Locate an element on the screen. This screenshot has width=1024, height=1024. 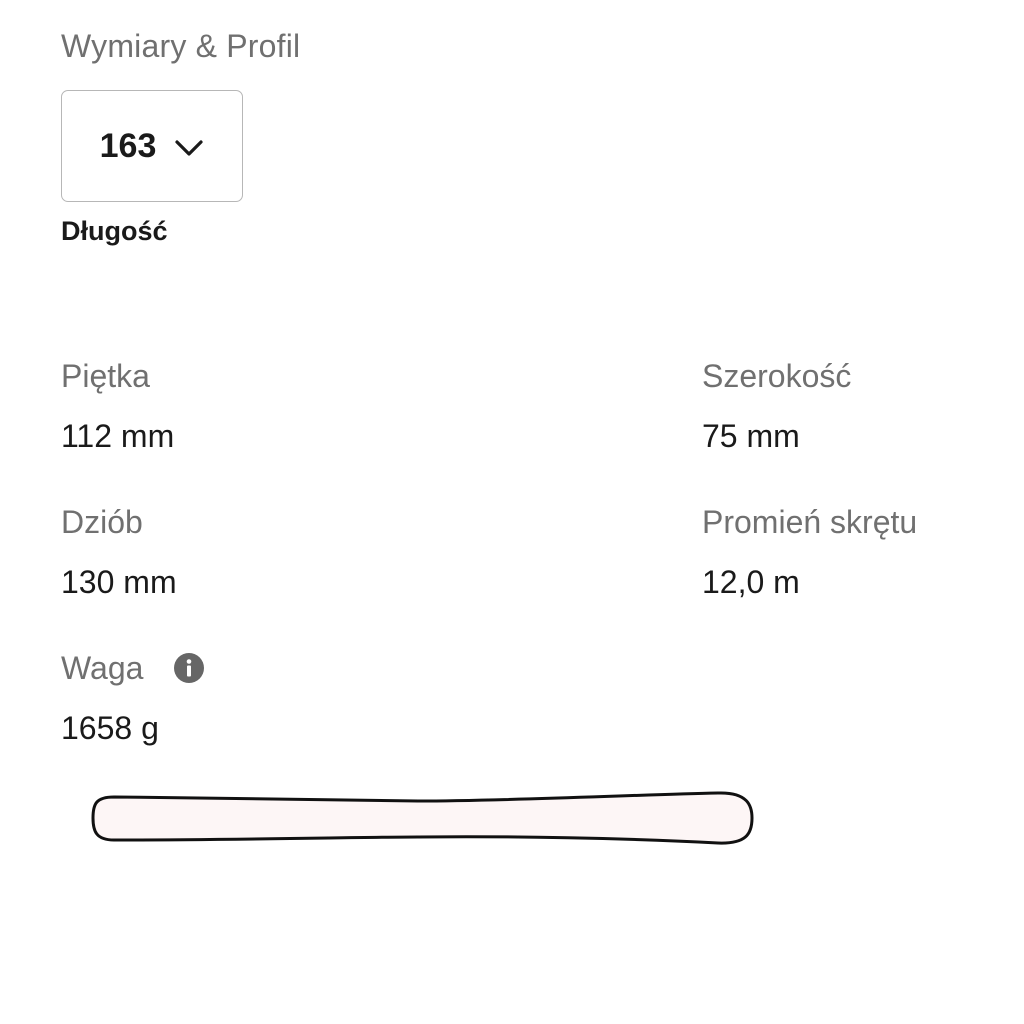
chevron-down-icon is located at coordinates (189, 148).